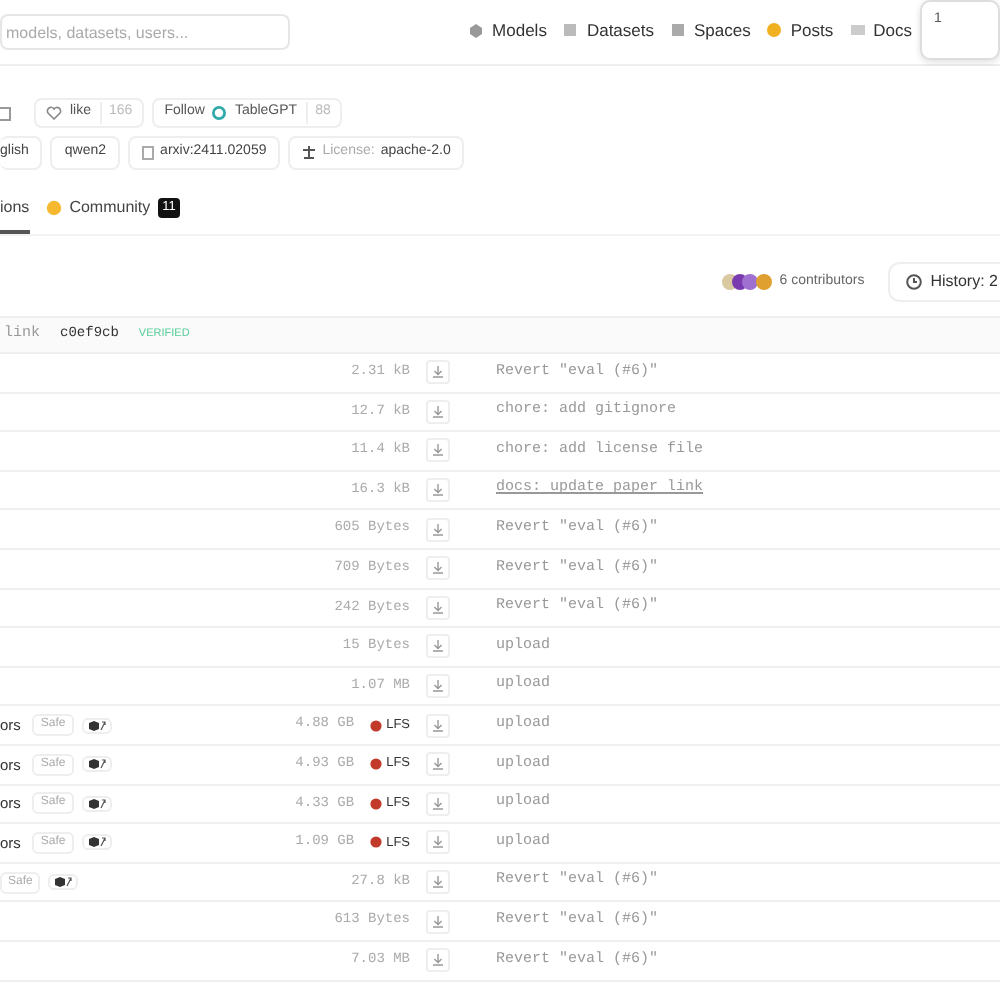 Image resolution: width=1000 pixels, height=1000 pixels. Describe the element at coordinates (944, 282) in the screenshot. I see `history-button: History: 2` at that location.